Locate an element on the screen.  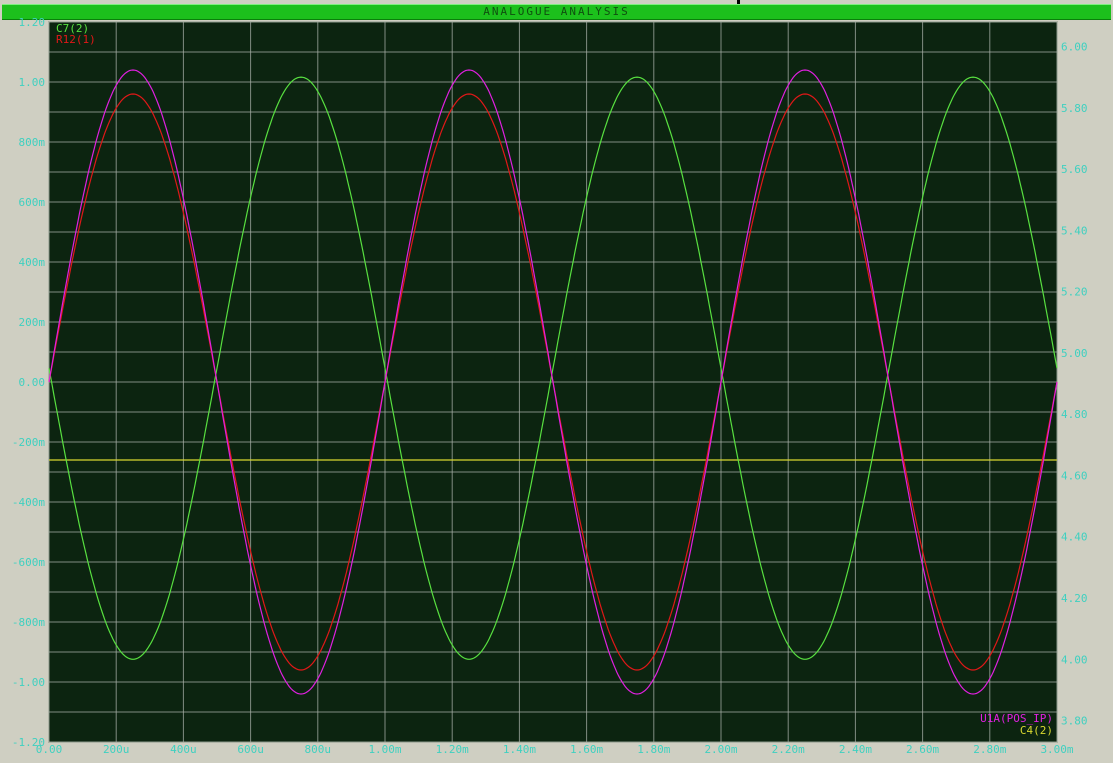
x-tick-label: 2.60m is located at coordinates (922, 749).